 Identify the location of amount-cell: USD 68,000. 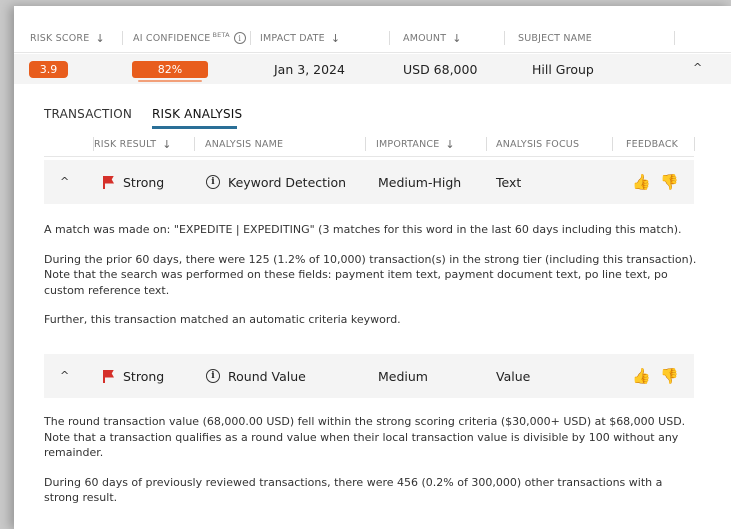
(440, 69).